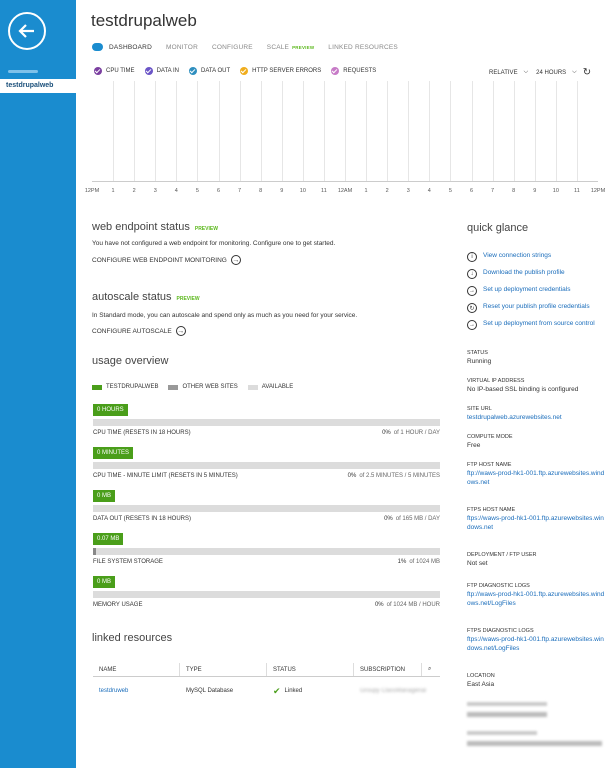  What do you see at coordinates (176, 191) in the screenshot?
I see `x-tick-label: 4` at bounding box center [176, 191].